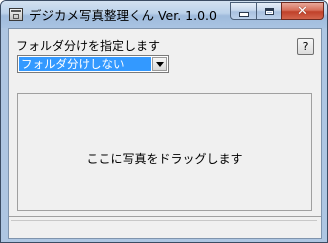 The width and height of the screenshot is (328, 243). I want to click on drop-zone-hint: ここに写真をドラッグします, so click(164, 159).